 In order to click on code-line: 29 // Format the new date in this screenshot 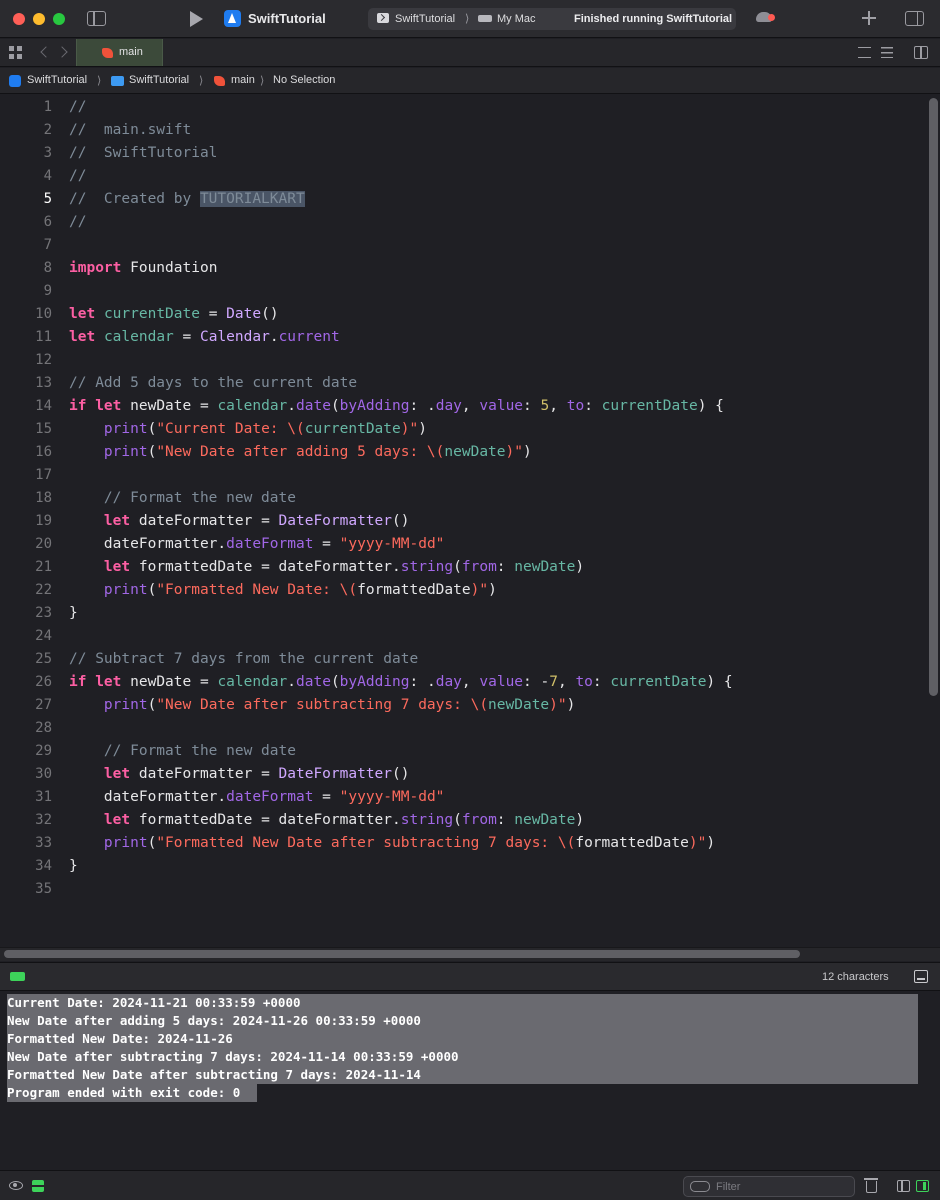, I will do `click(463, 751)`.